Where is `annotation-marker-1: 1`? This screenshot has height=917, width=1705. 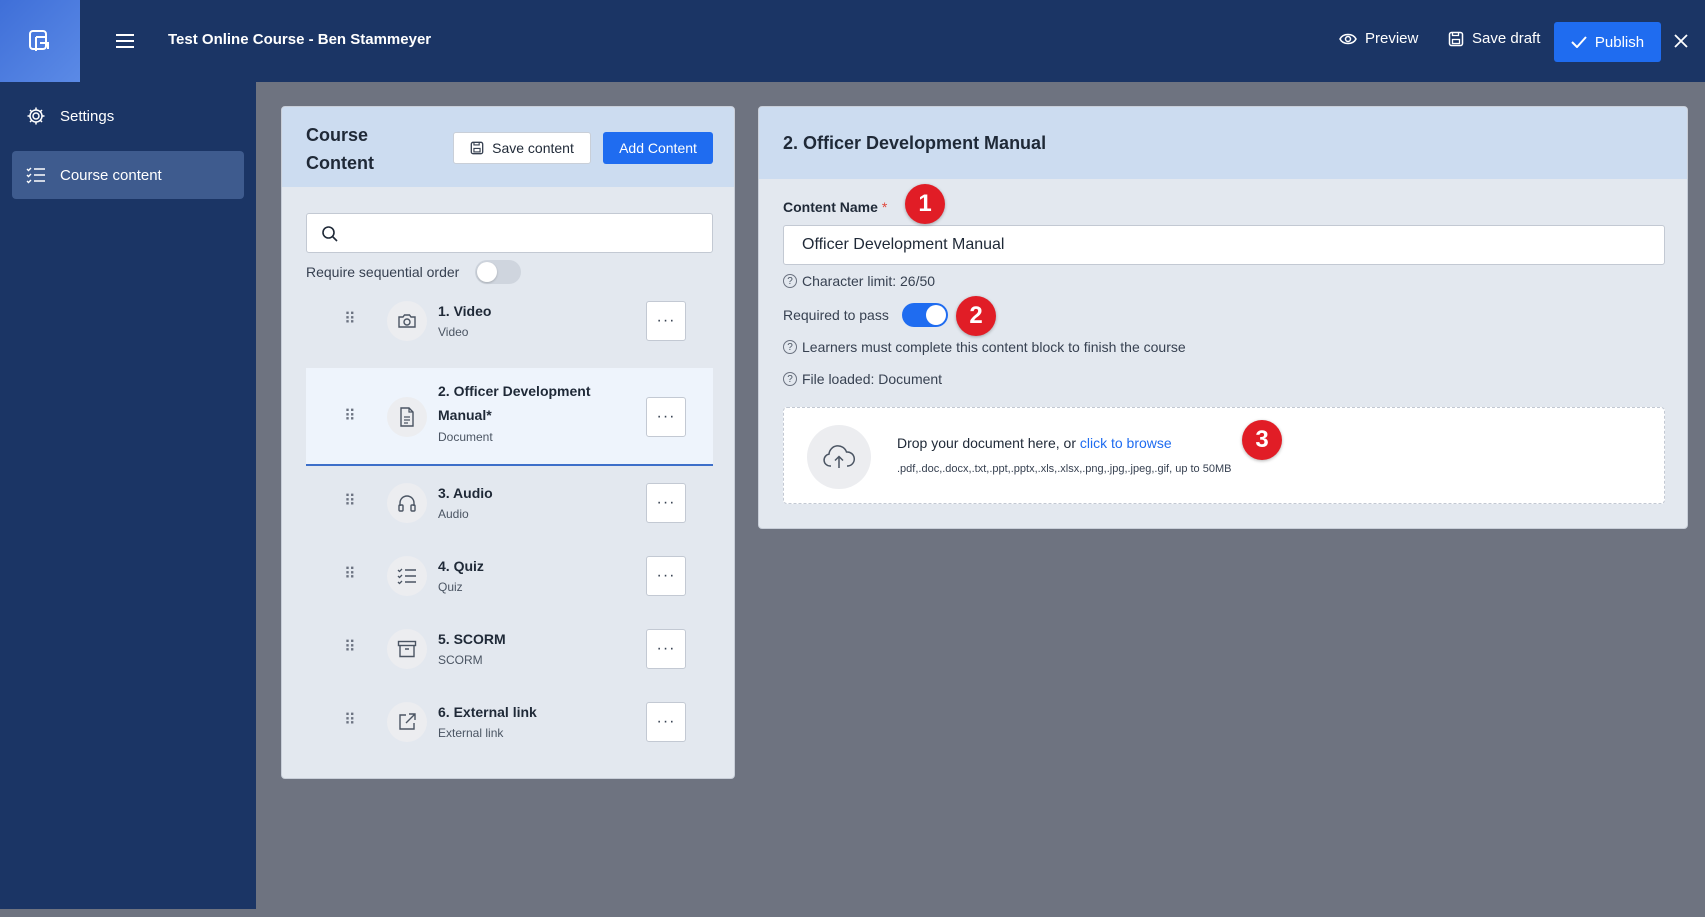
annotation-marker-1: 1 is located at coordinates (925, 204).